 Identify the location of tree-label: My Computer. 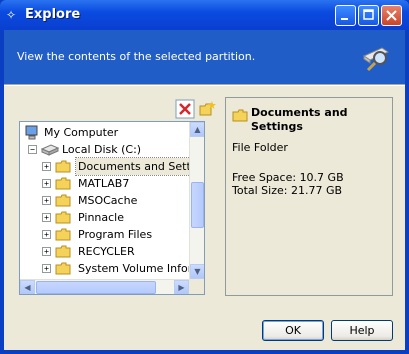
(81, 132).